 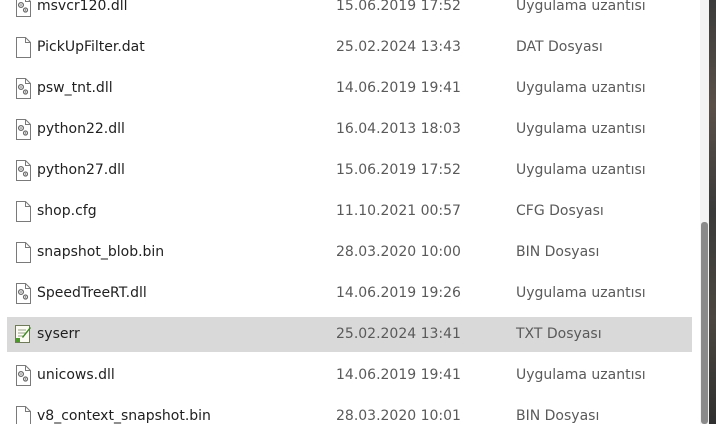 I want to click on file-date: 28.03.2020 10:00, so click(x=398, y=252).